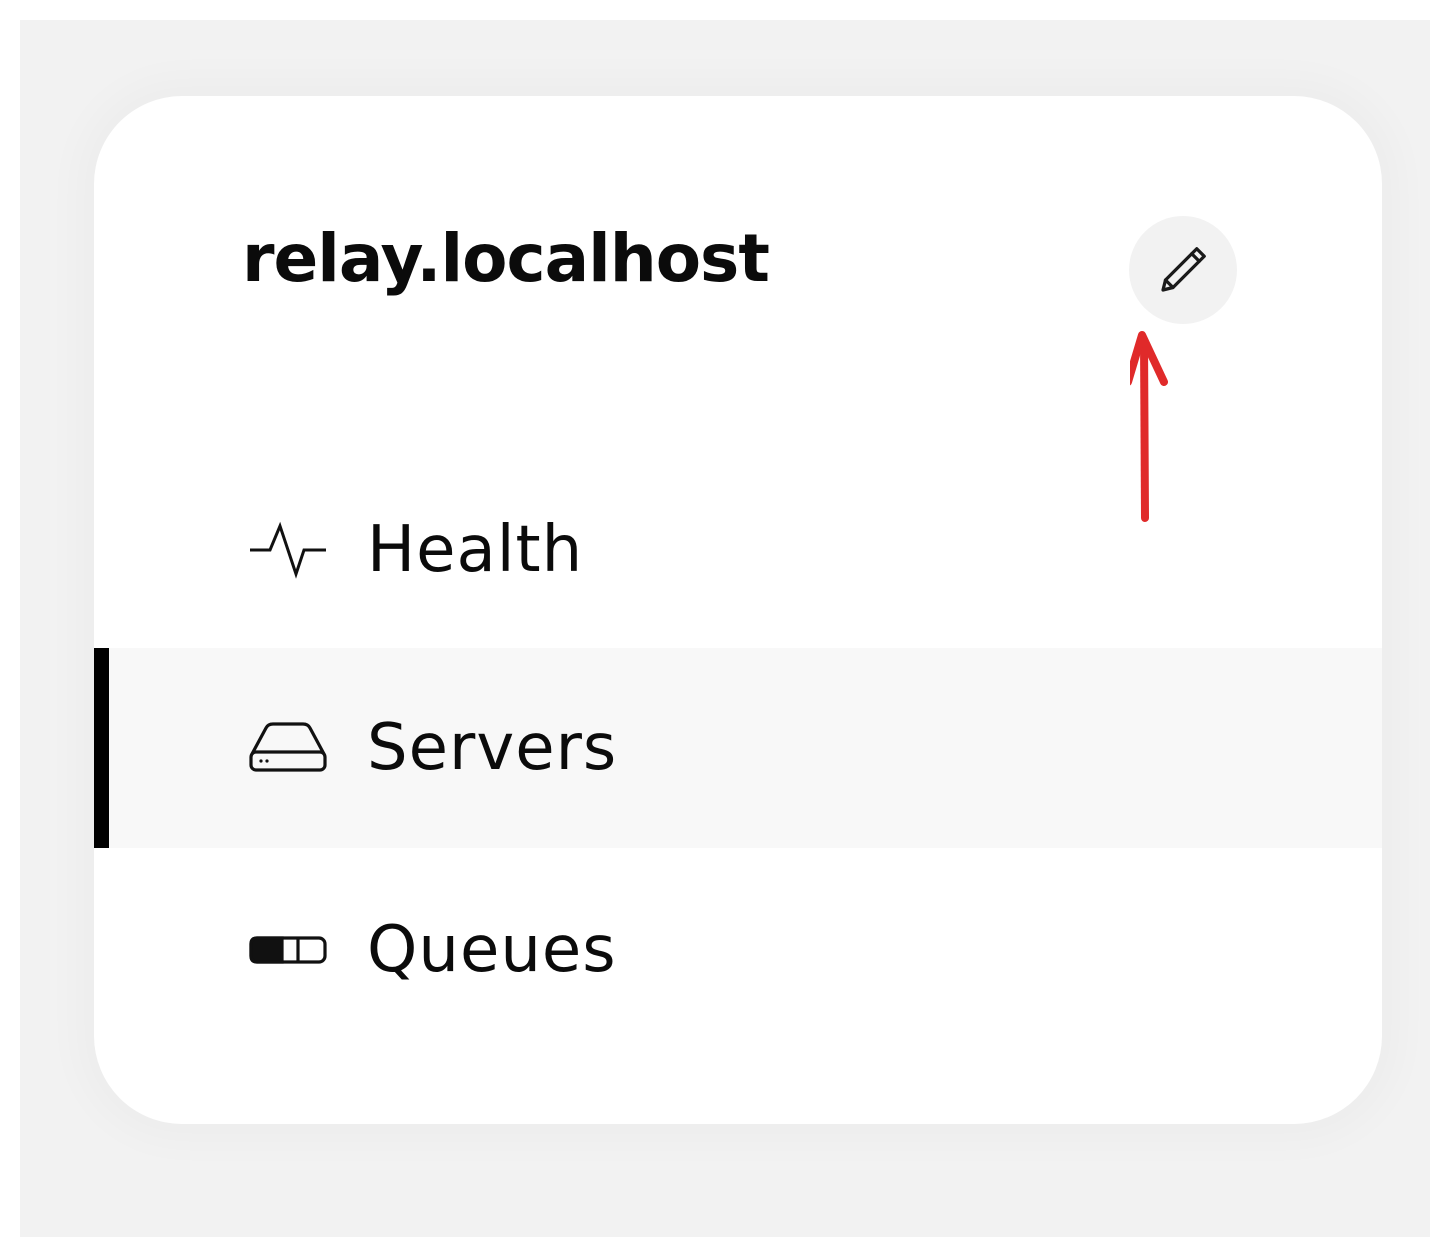 The width and height of the screenshot is (1449, 1257). Describe the element at coordinates (492, 950) in the screenshot. I see `nav-item-label: Queues` at that location.